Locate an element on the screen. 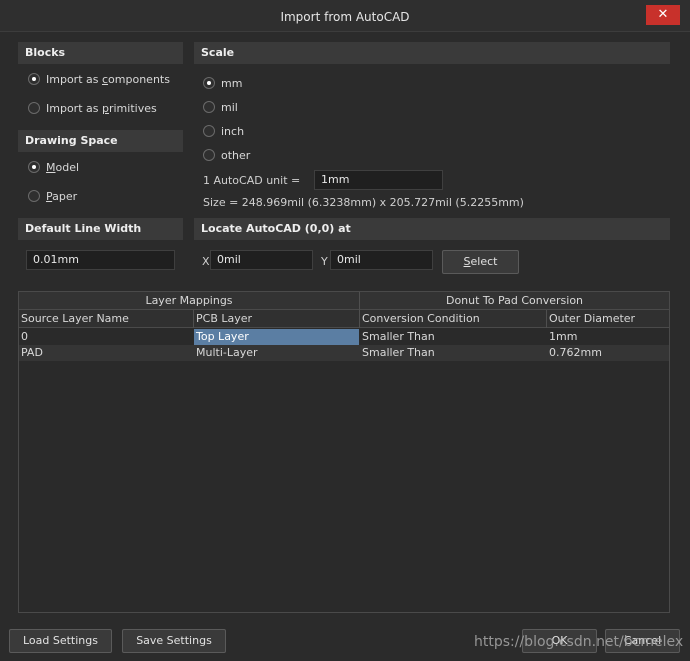 This screenshot has height=661, width=690. column-source-layer: Source Layer Name is located at coordinates (106, 319).